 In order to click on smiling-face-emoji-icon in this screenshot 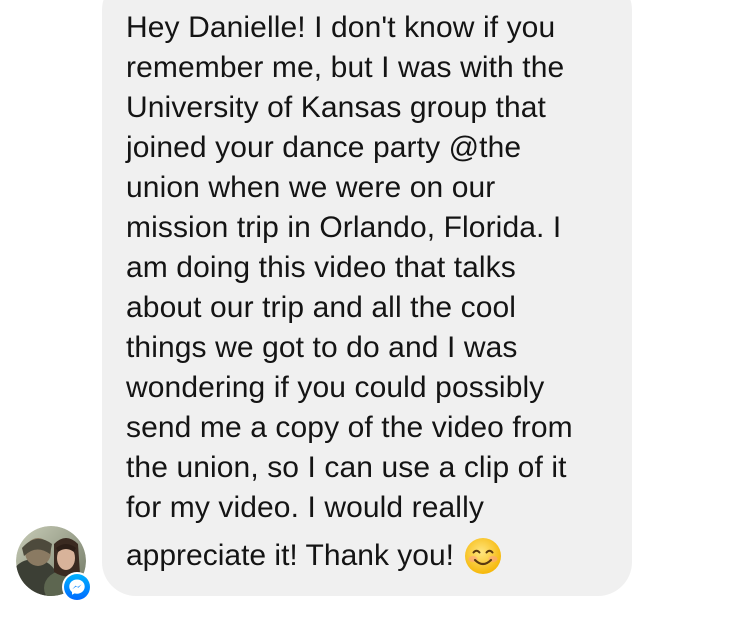, I will do `click(482, 556)`.